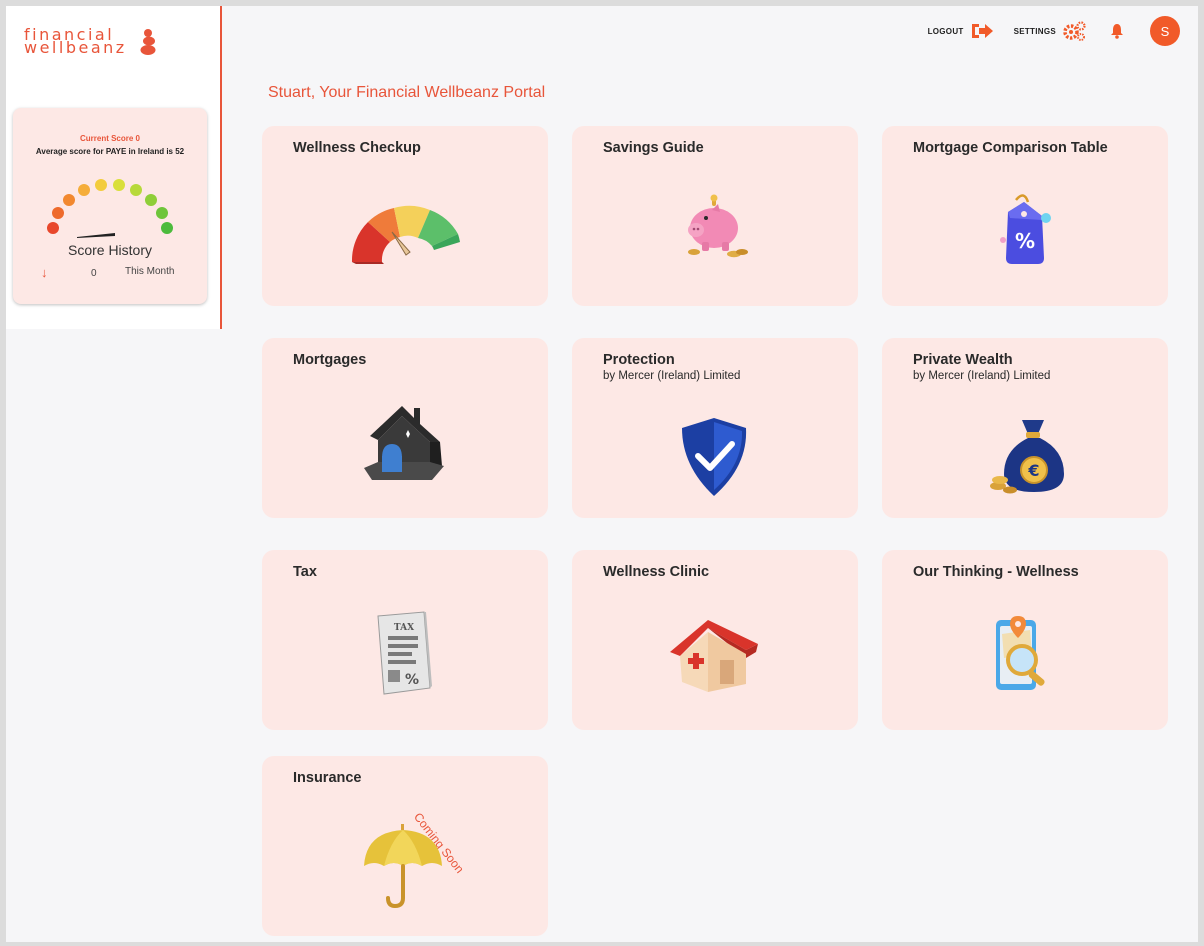  What do you see at coordinates (1074, 31) in the screenshot?
I see `gears-icon` at bounding box center [1074, 31].